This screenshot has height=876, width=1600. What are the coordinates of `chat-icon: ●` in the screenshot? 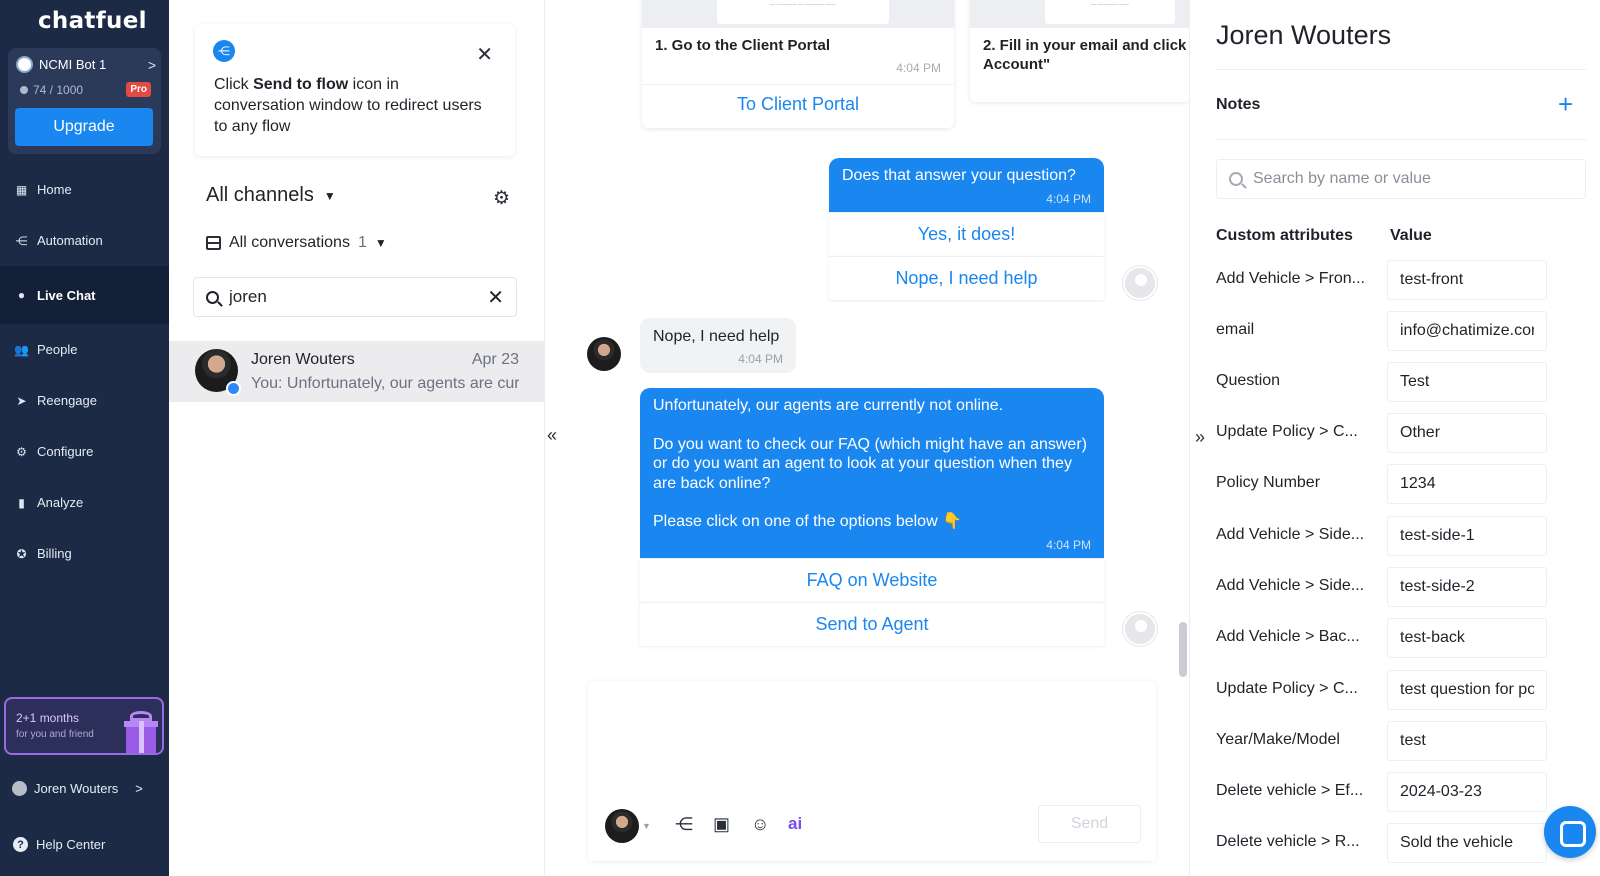 It's located at (21, 295).